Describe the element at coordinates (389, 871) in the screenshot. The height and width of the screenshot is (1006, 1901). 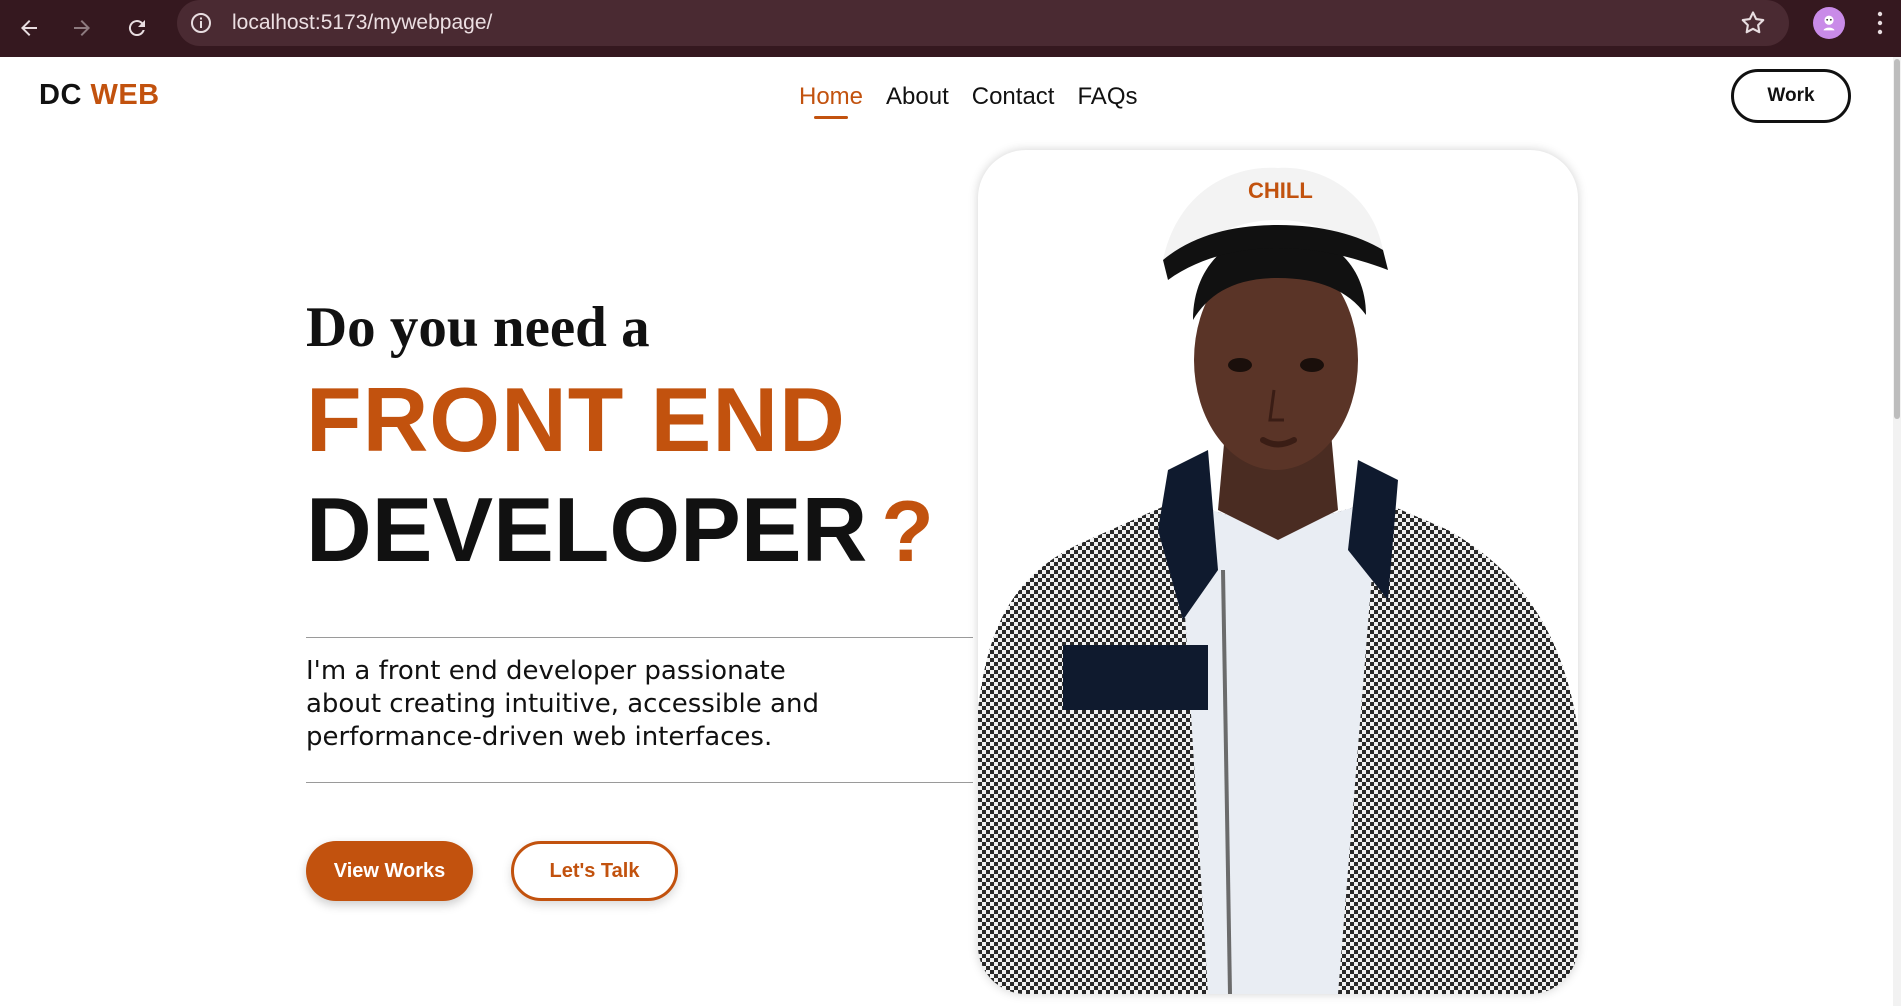
I see `view-works-button: View Works` at that location.